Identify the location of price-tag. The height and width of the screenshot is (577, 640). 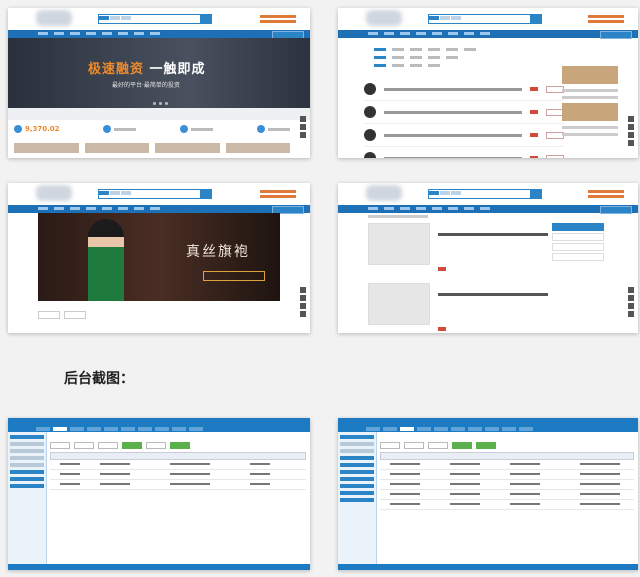
(234, 276).